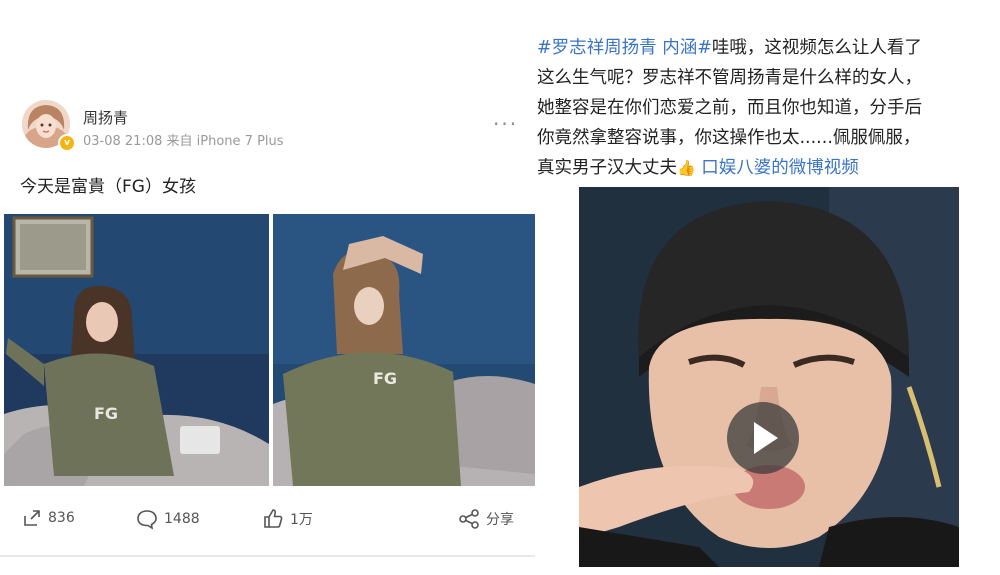 The height and width of the screenshot is (575, 1000). I want to click on comment-icon, so click(147, 520).